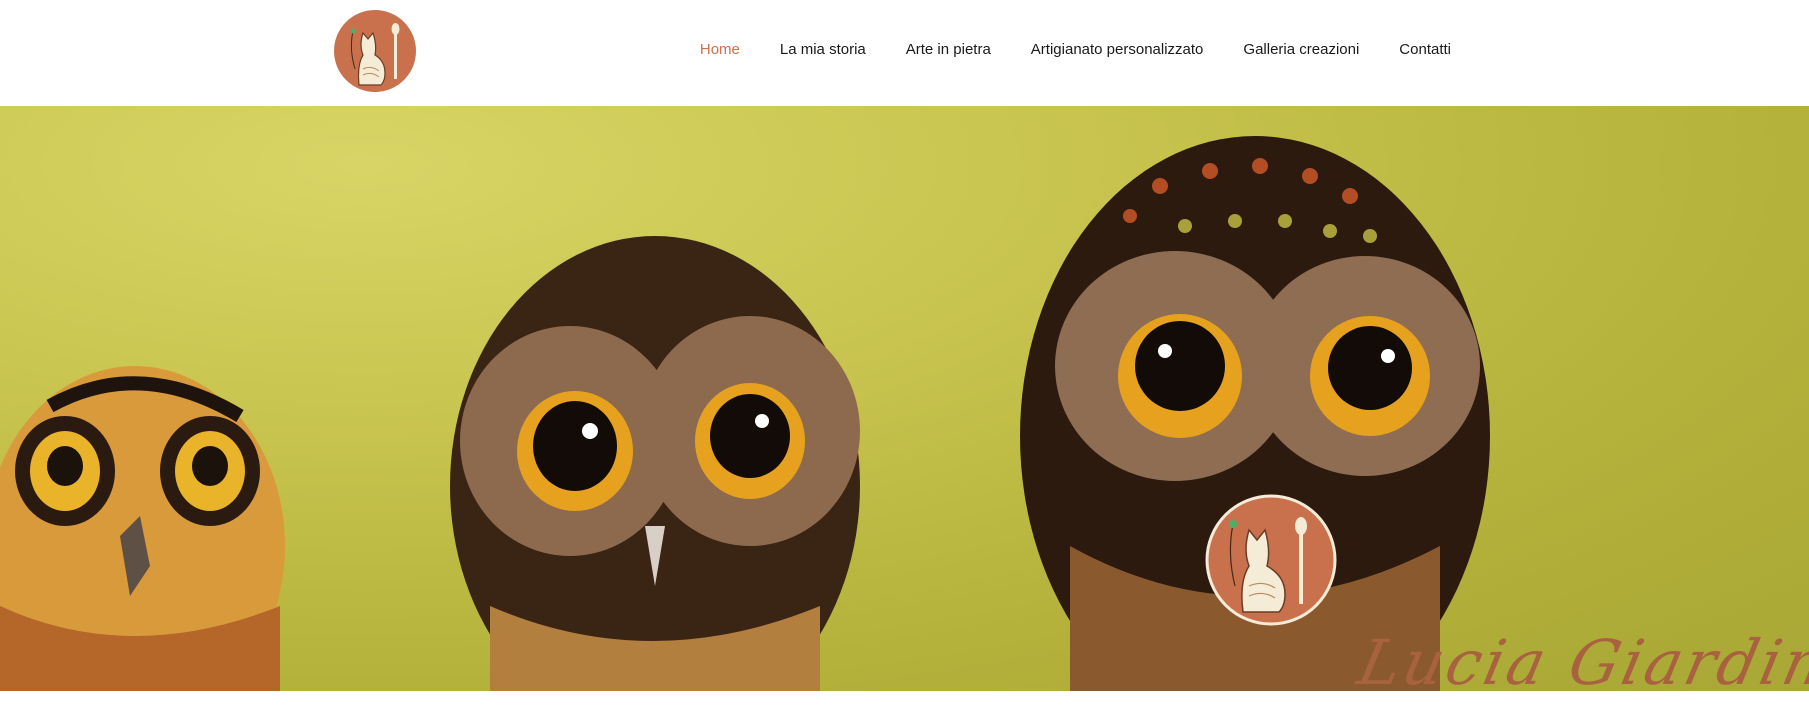 This screenshot has width=1809, height=725. What do you see at coordinates (823, 50) in the screenshot?
I see `nav-la-mia-storia: La mia storia` at bounding box center [823, 50].